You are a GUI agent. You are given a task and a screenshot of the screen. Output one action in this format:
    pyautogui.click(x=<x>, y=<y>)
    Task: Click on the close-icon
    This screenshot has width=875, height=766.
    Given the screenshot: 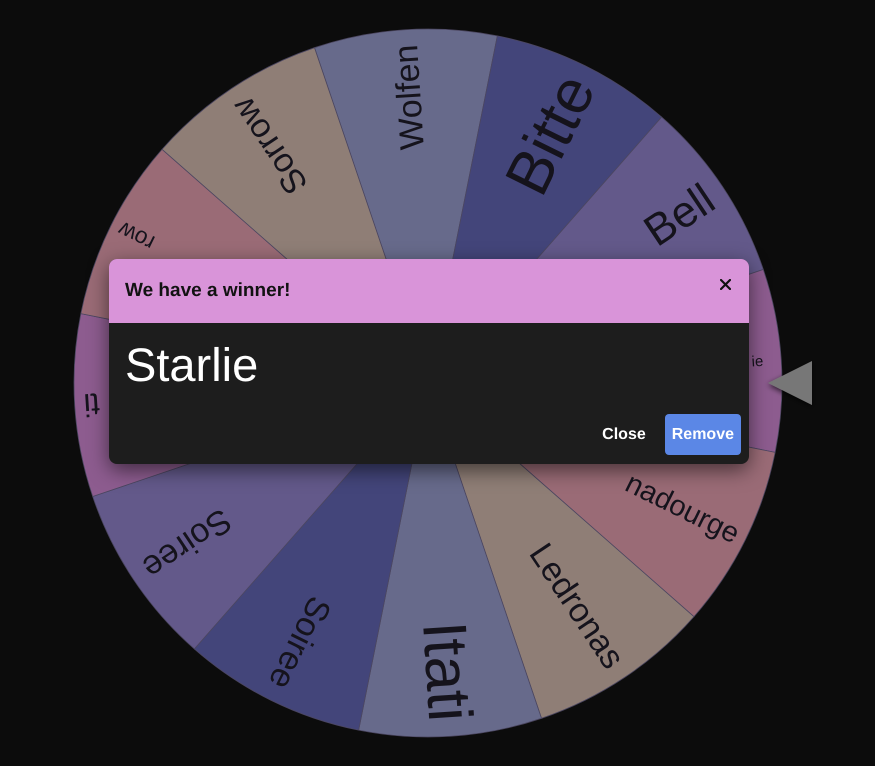 What is the action you would take?
    pyautogui.click(x=725, y=284)
    